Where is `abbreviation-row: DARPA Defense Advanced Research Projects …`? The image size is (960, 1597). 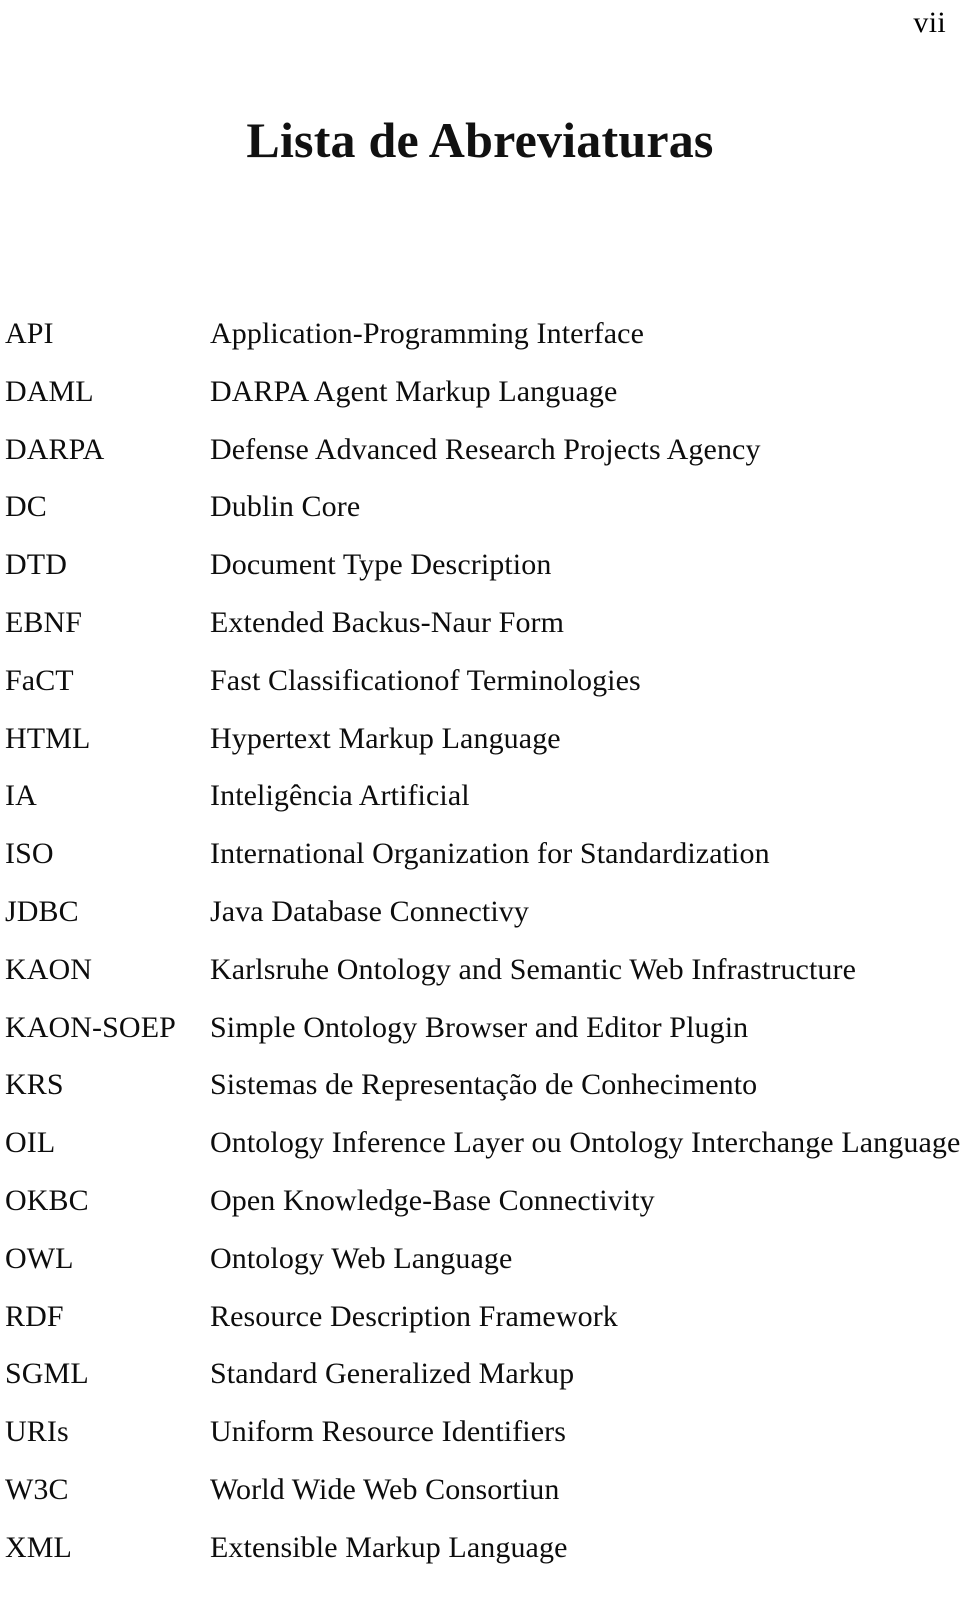
abbreviation-row: DARPA Defense Advanced Research Projects … is located at coordinates (480, 462).